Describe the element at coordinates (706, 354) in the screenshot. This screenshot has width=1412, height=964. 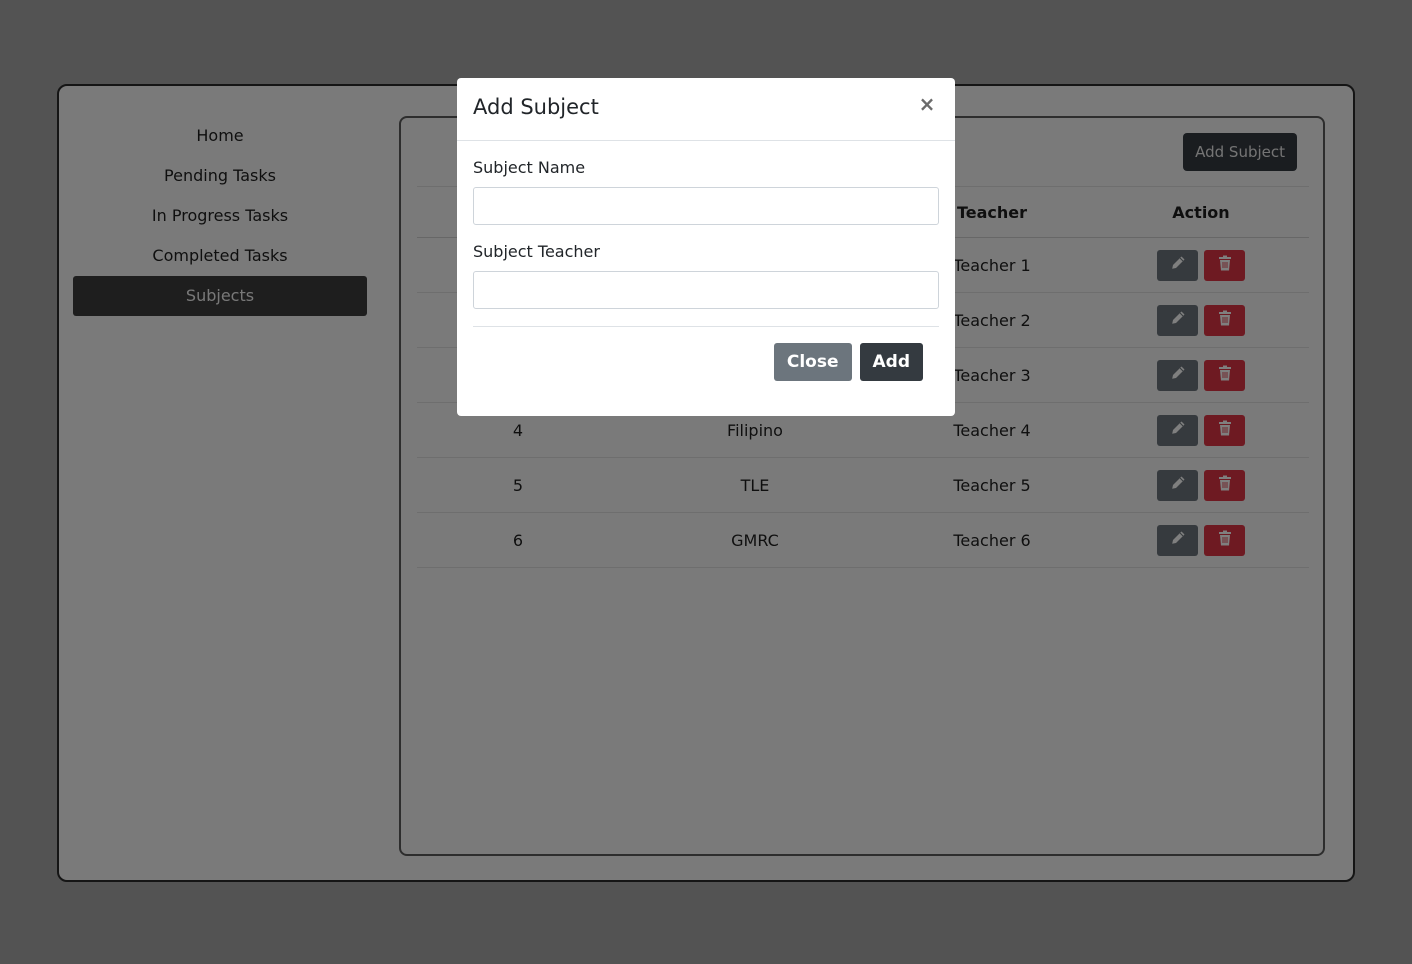
I see `modal-footer: Close Add` at that location.